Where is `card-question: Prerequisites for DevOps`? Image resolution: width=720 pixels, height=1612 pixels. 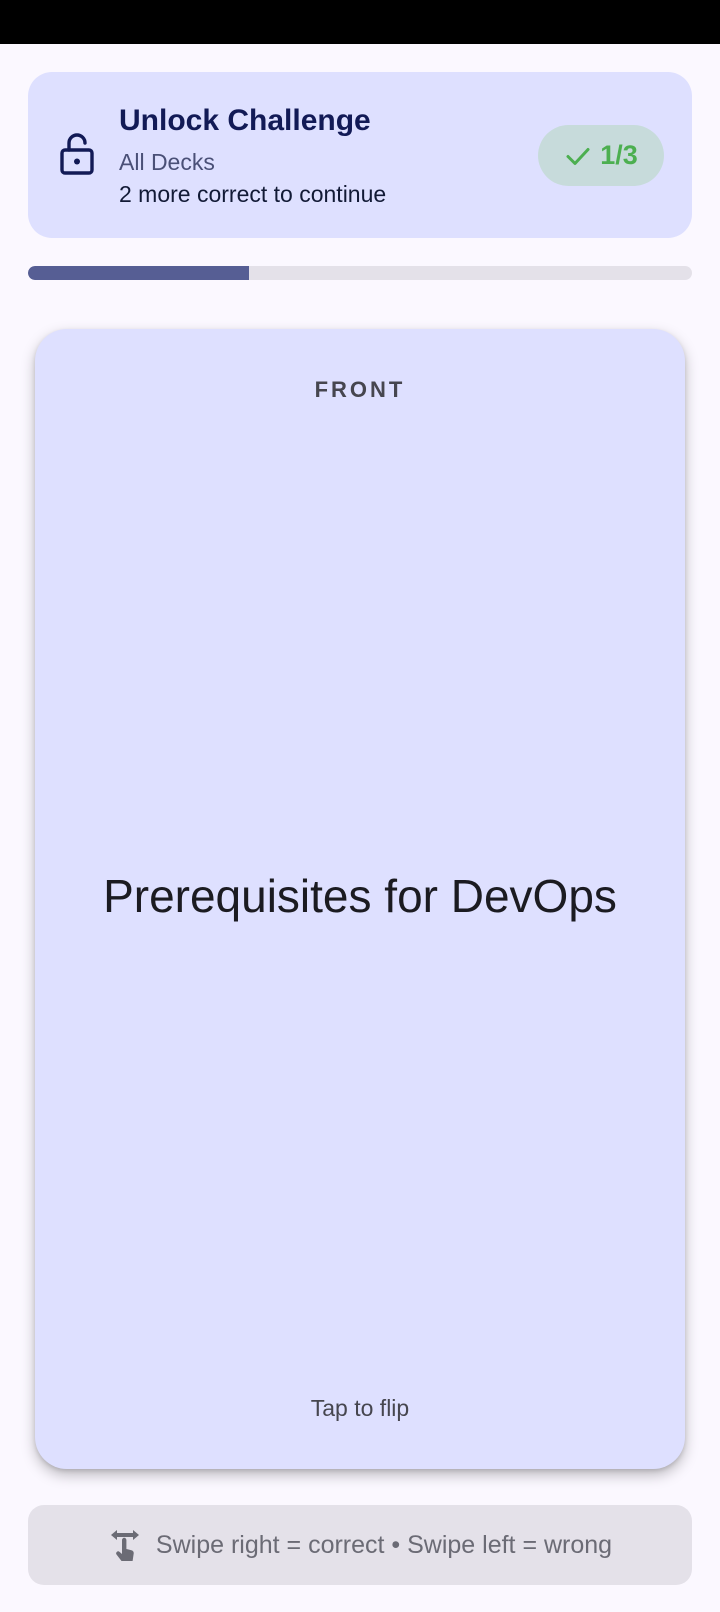
card-question: Prerequisites for DevOps is located at coordinates (360, 896).